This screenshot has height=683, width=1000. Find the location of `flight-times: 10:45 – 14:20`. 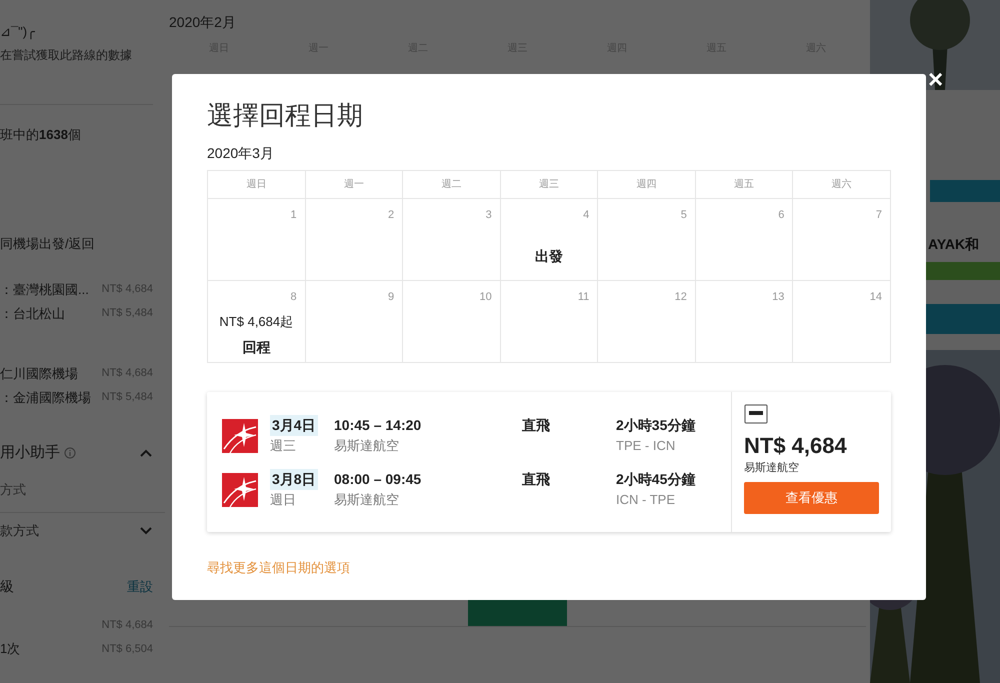

flight-times: 10:45 – 14:20 is located at coordinates (378, 425).